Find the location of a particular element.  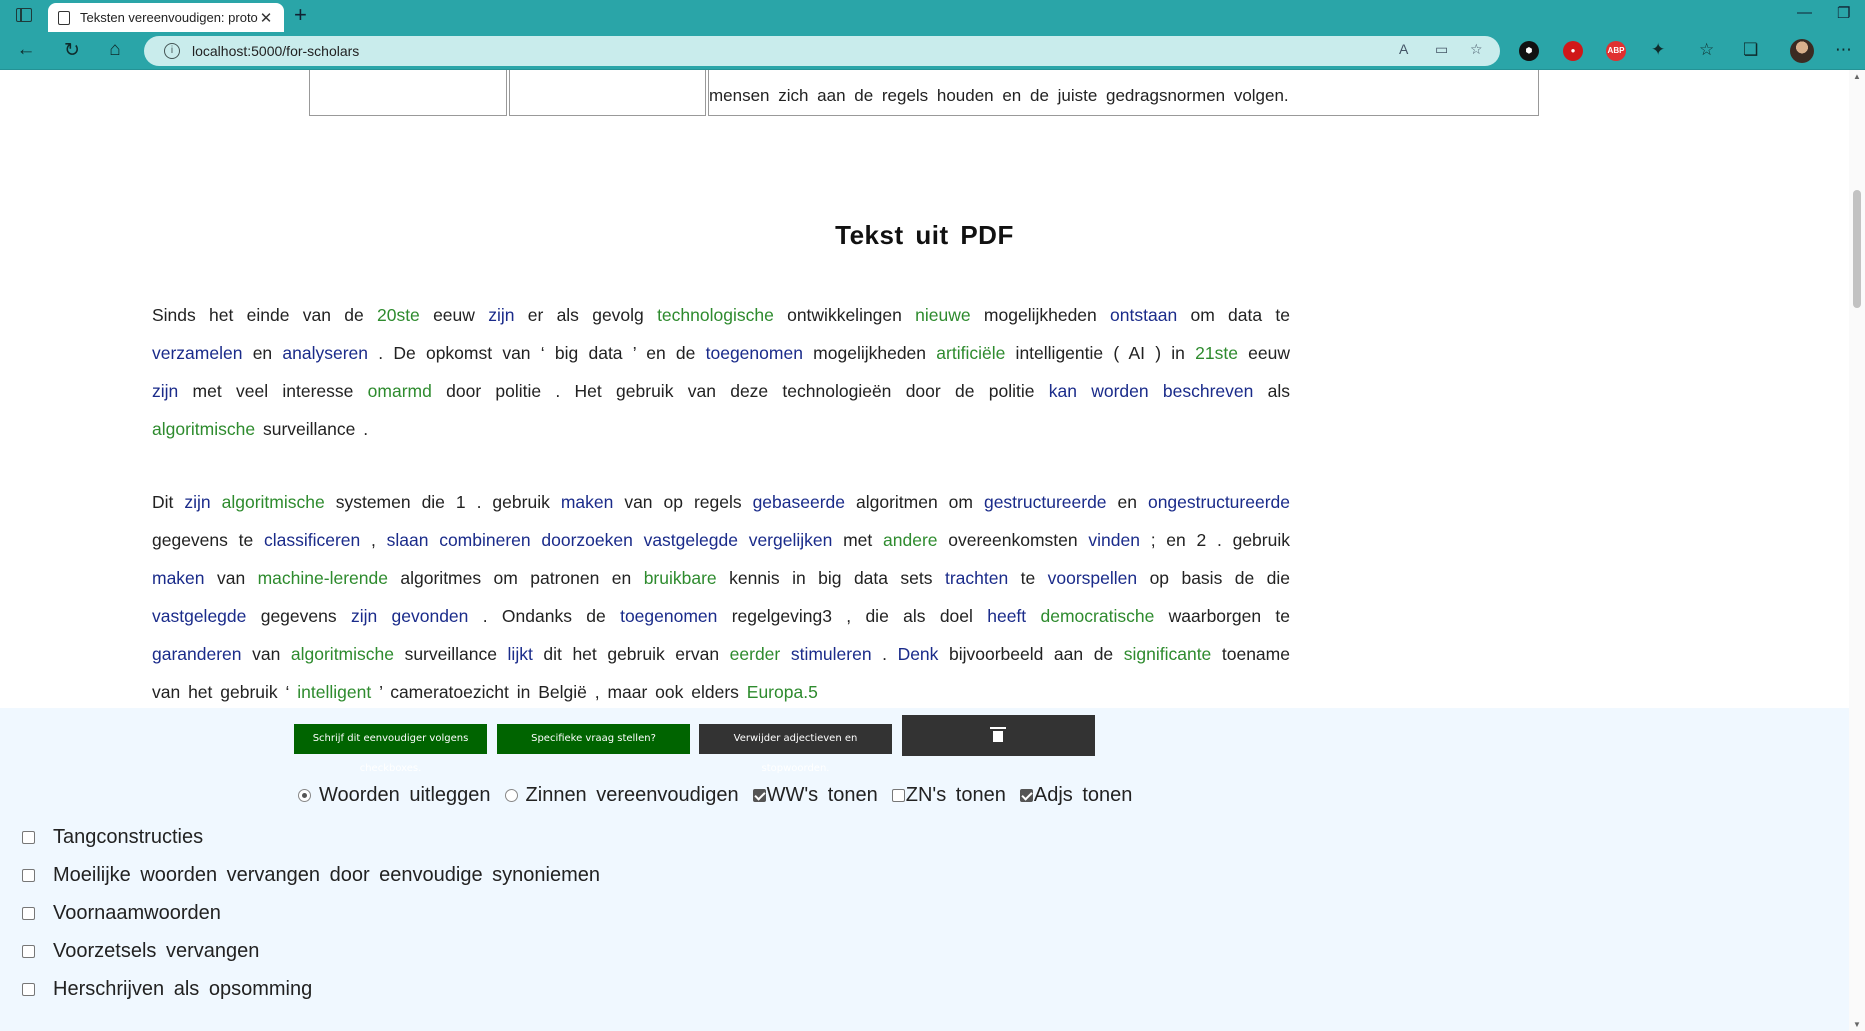

favorite-star-icon: ☆ is located at coordinates (1476, 49).